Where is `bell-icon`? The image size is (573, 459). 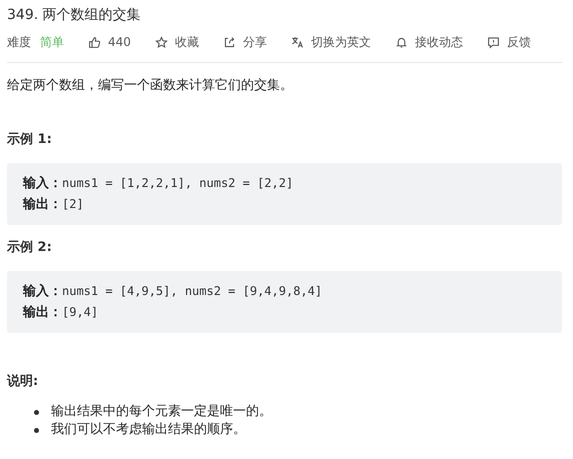 bell-icon is located at coordinates (401, 42).